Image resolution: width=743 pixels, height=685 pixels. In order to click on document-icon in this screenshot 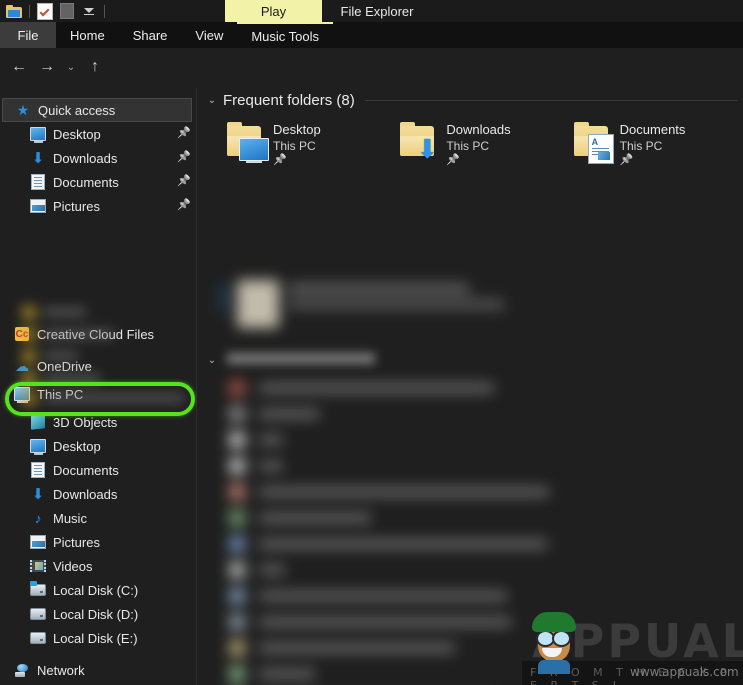, I will do `click(38, 470)`.